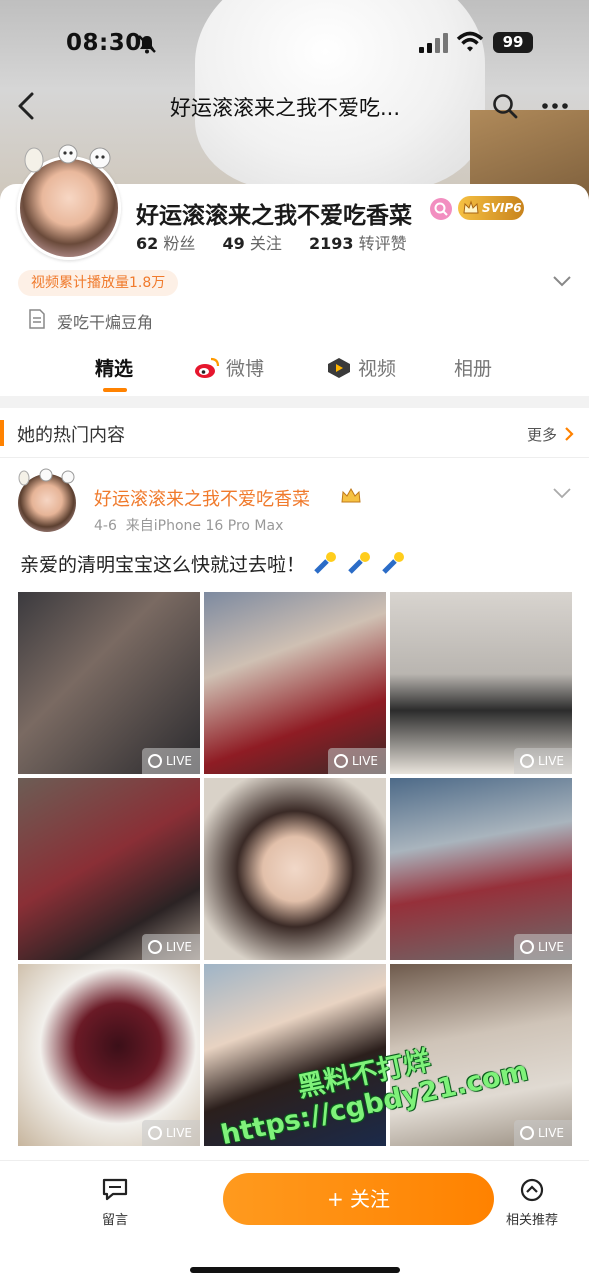 The height and width of the screenshot is (1280, 589). What do you see at coordinates (569, 434) in the screenshot?
I see `chevron-right-icon` at bounding box center [569, 434].